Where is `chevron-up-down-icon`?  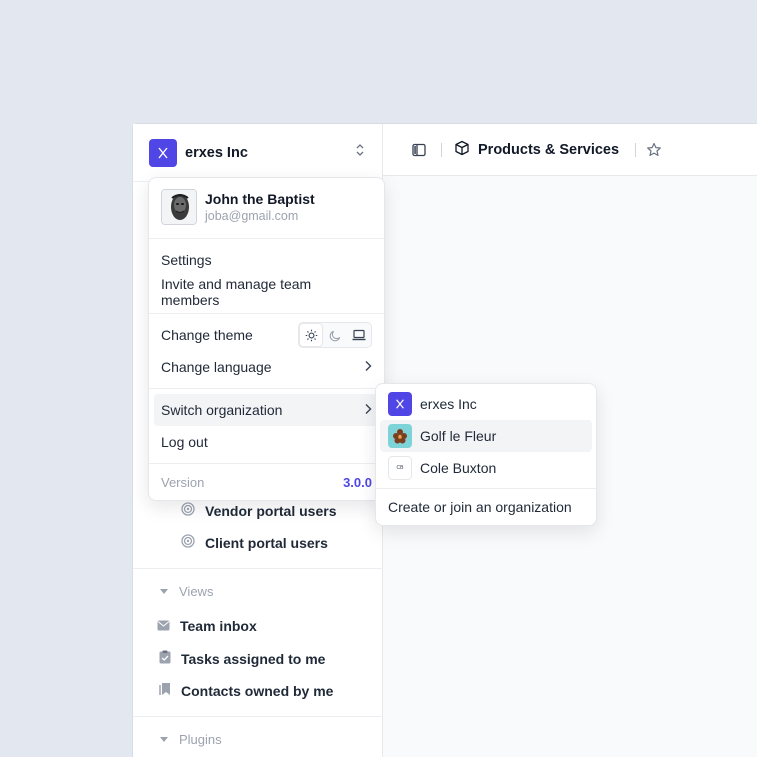 chevron-up-down-icon is located at coordinates (360, 152).